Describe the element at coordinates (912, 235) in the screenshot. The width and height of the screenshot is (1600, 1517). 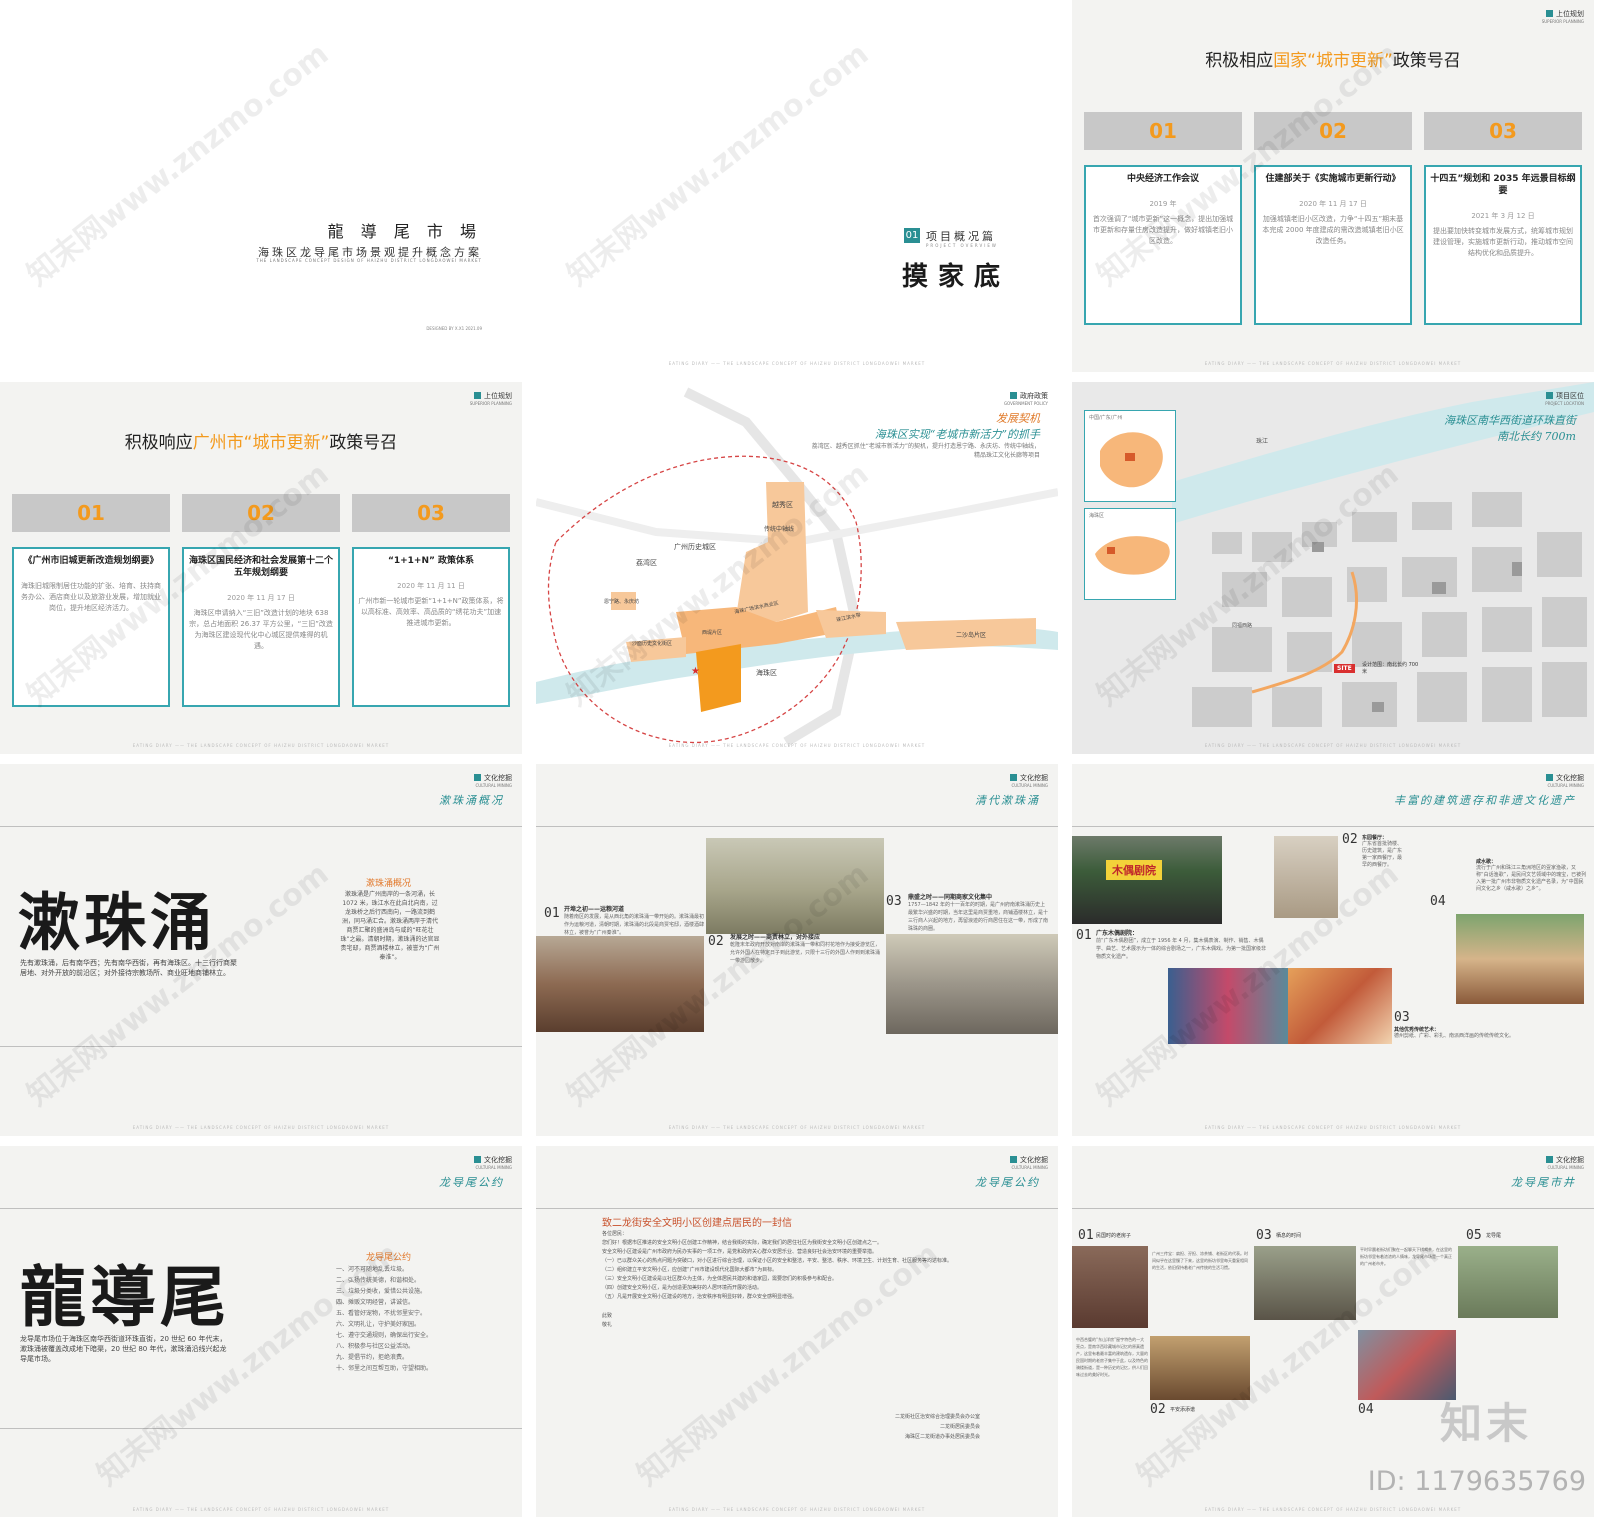
I see `section-number: 01` at that location.